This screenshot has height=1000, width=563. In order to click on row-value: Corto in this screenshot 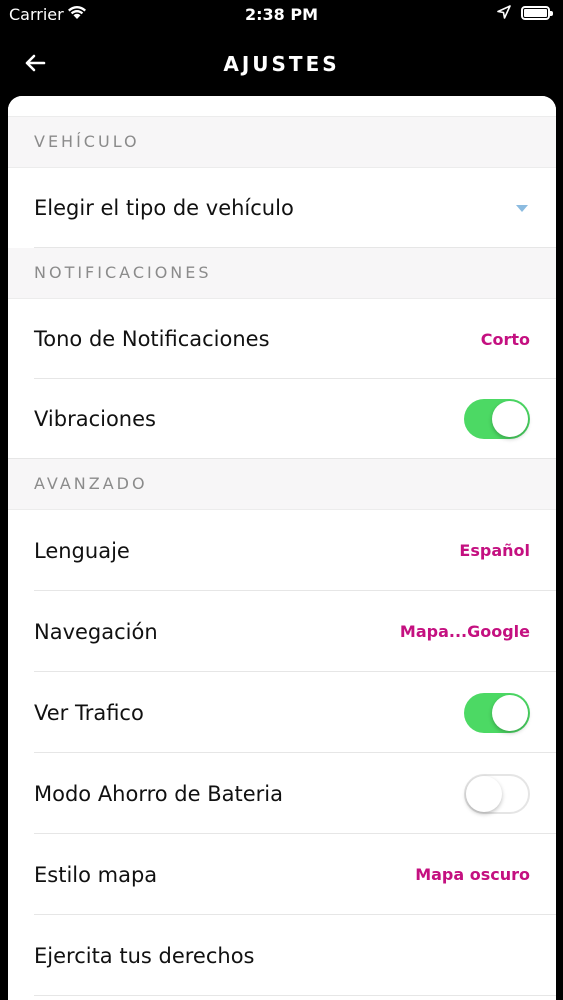, I will do `click(505, 339)`.